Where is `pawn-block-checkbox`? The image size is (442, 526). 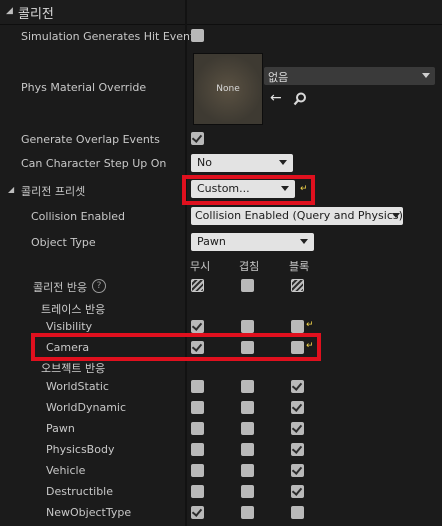
pawn-block-checkbox is located at coordinates (297, 428).